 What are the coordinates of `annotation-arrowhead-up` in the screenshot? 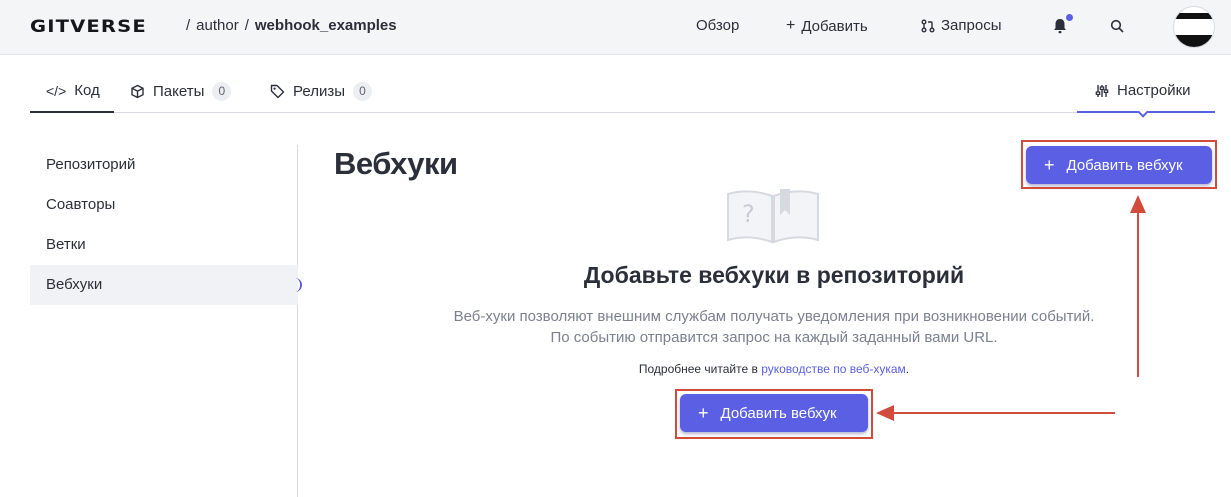 It's located at (1138, 204).